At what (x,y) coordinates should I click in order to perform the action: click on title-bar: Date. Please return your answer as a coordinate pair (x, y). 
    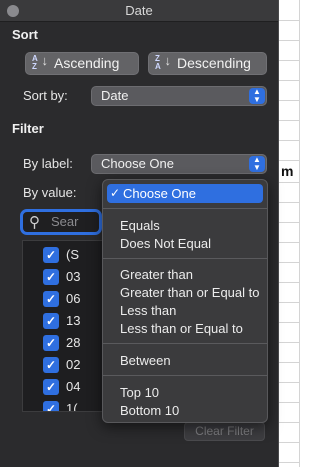
    Looking at the image, I should click on (139, 11).